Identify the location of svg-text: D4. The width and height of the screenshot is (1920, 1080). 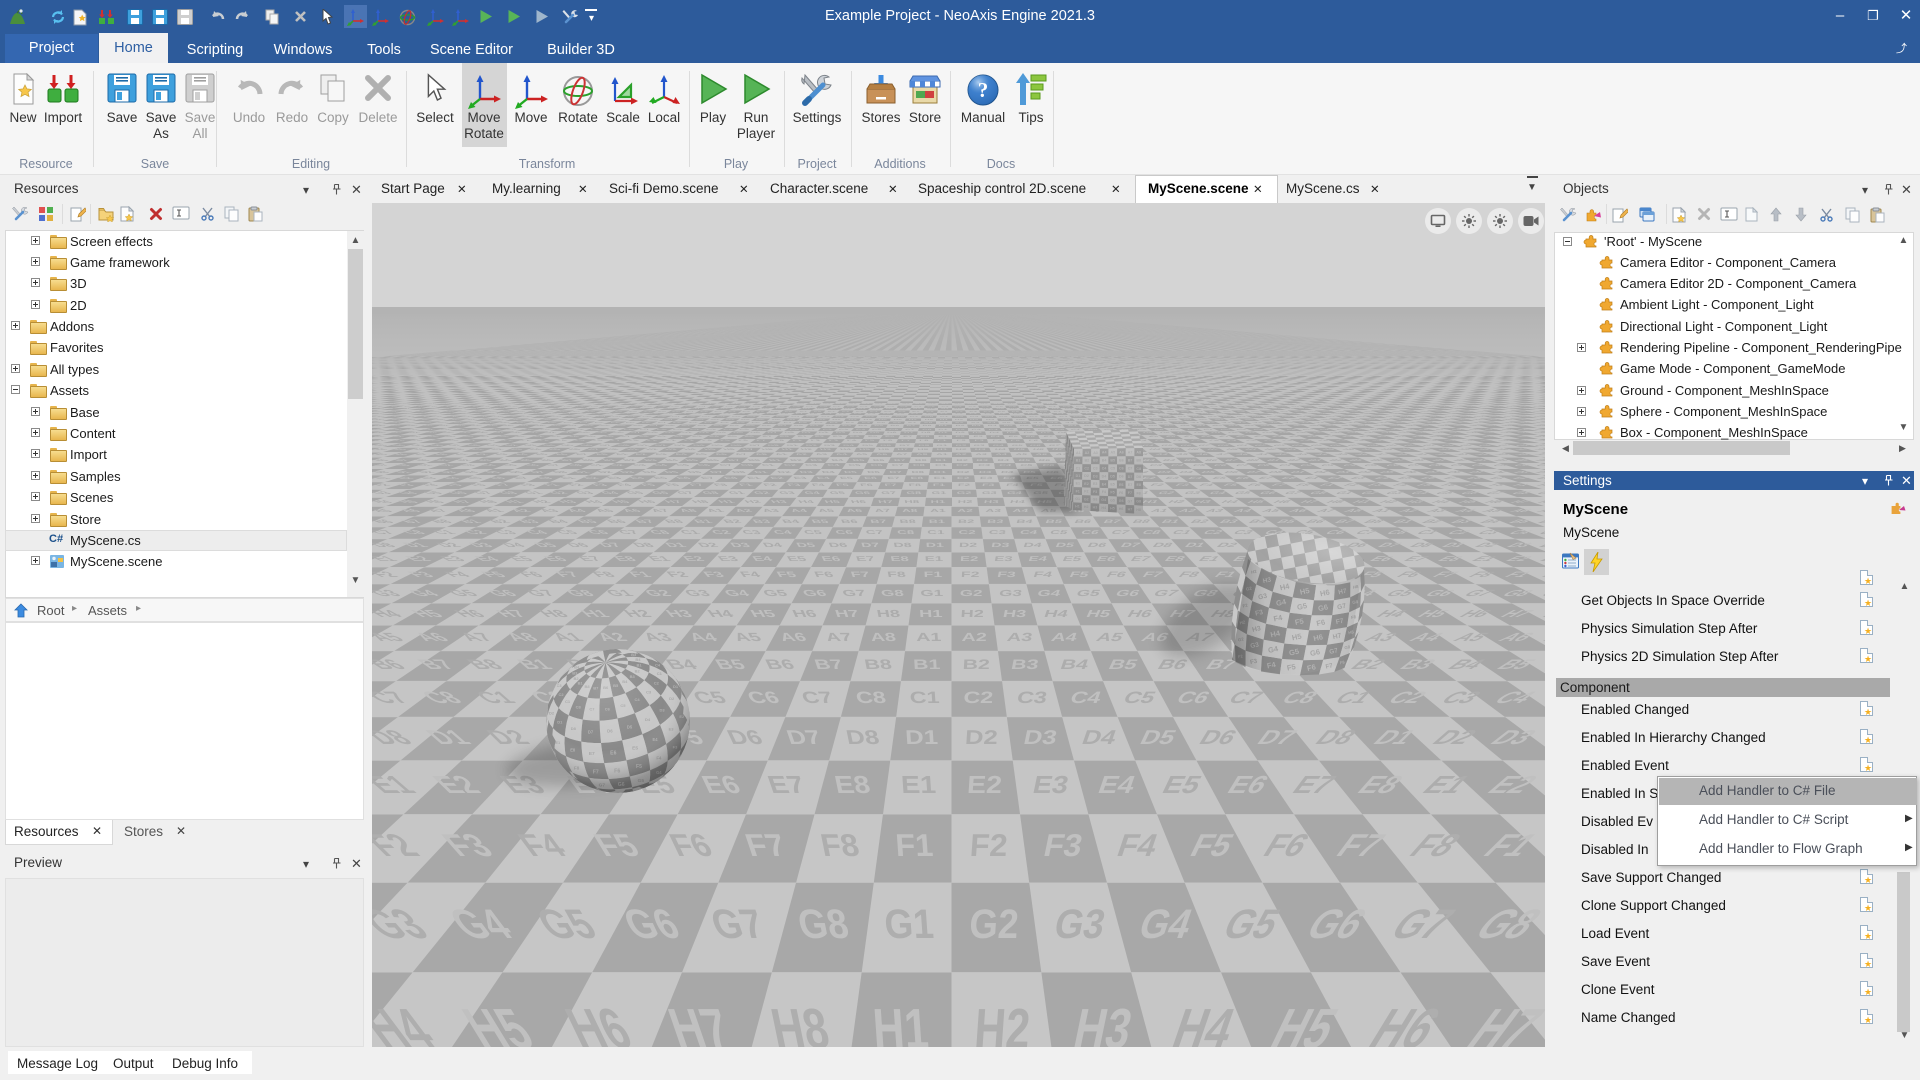
(986, 408).